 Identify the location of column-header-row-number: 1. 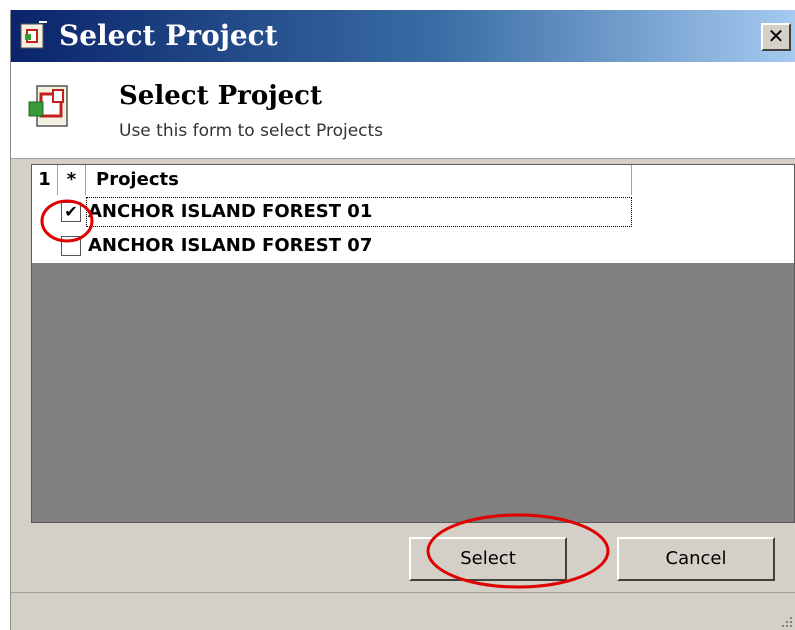
(45, 180).